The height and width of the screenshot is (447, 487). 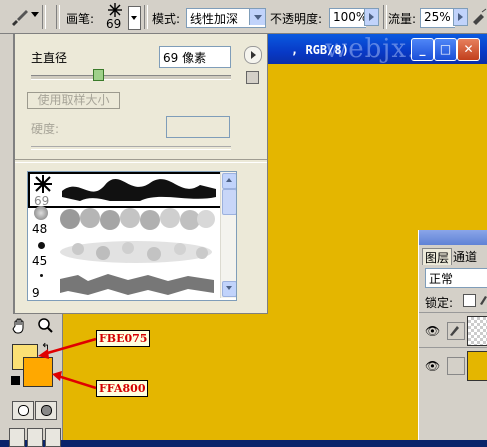 I want to click on blend-mode-value: 正常, so click(x=441, y=279).